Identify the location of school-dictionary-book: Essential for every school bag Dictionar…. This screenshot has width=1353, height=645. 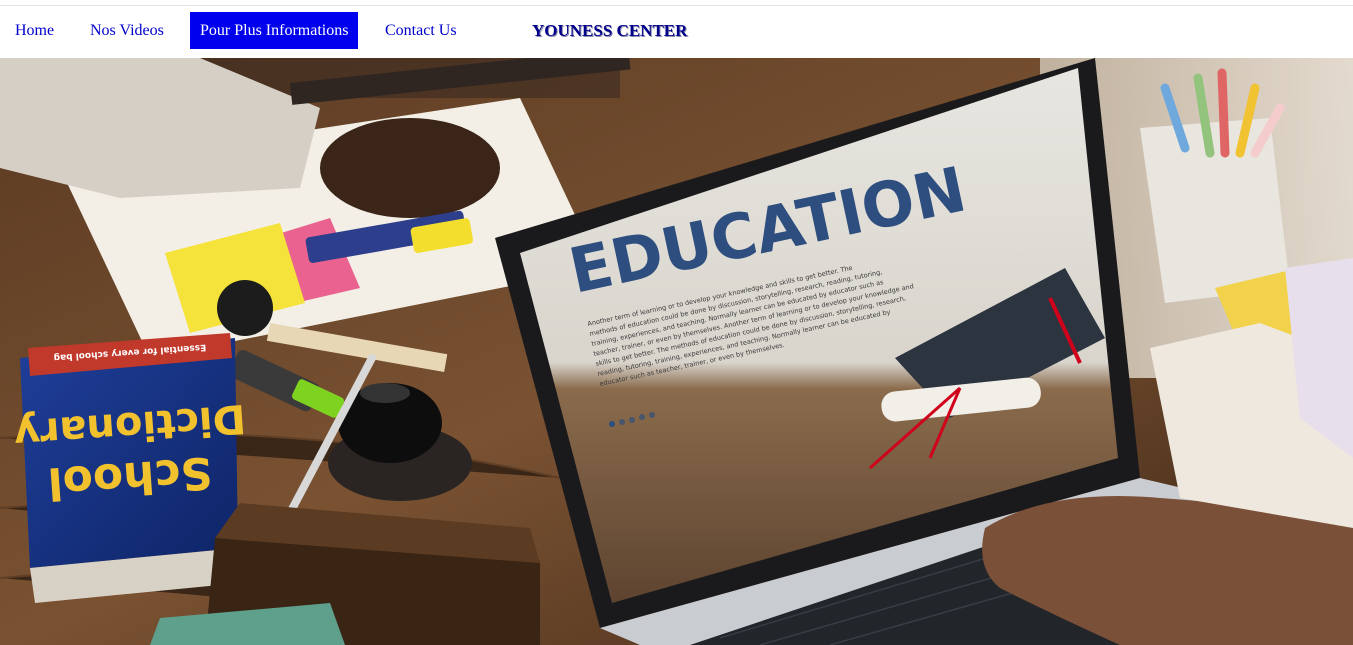
(129, 468).